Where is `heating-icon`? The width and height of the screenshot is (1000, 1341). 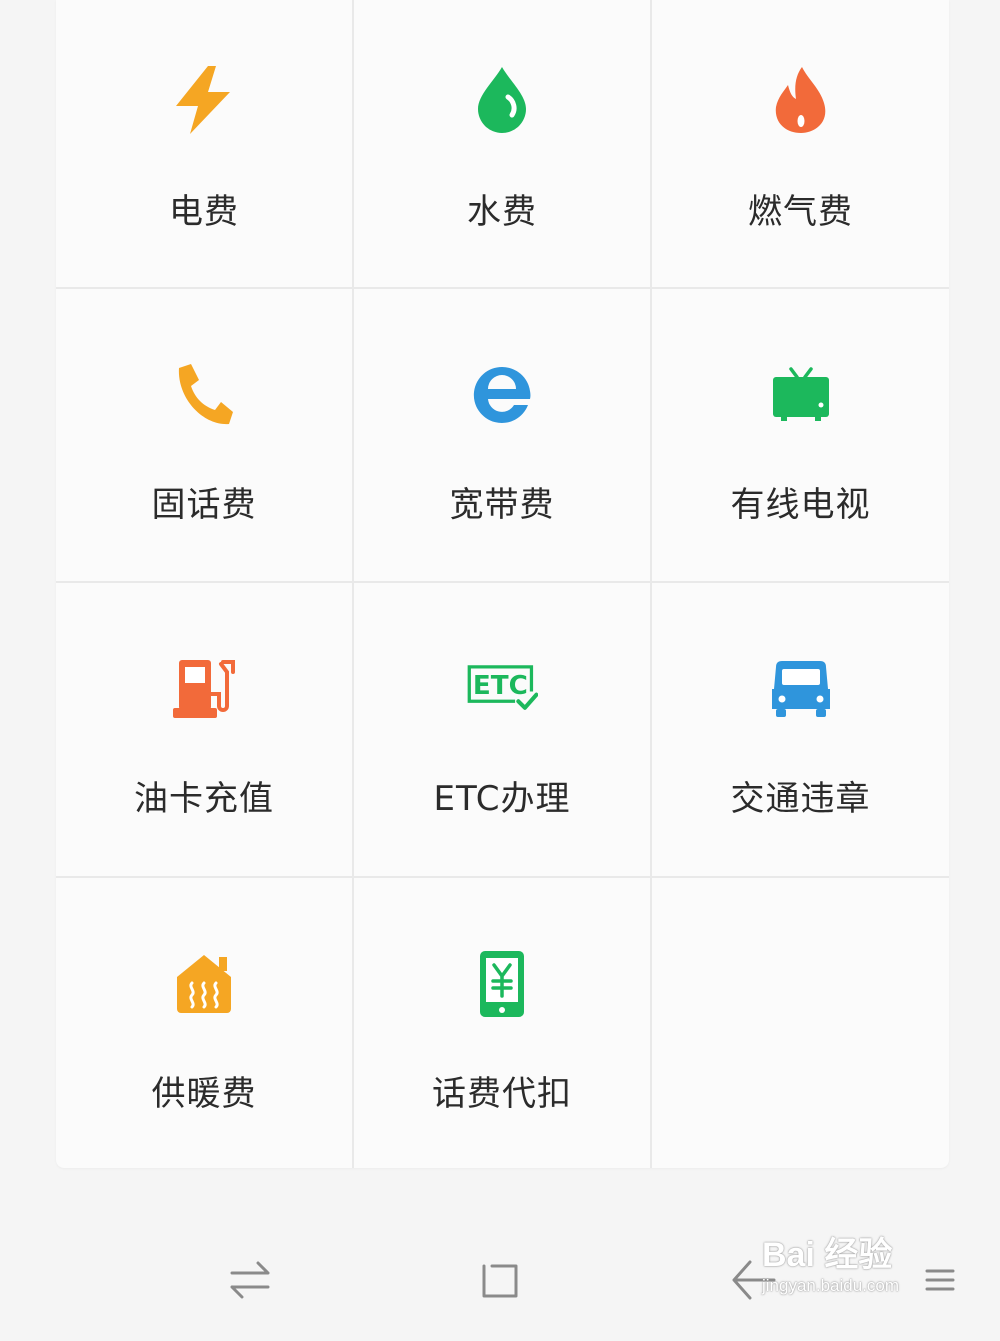
heating-icon is located at coordinates (204, 984).